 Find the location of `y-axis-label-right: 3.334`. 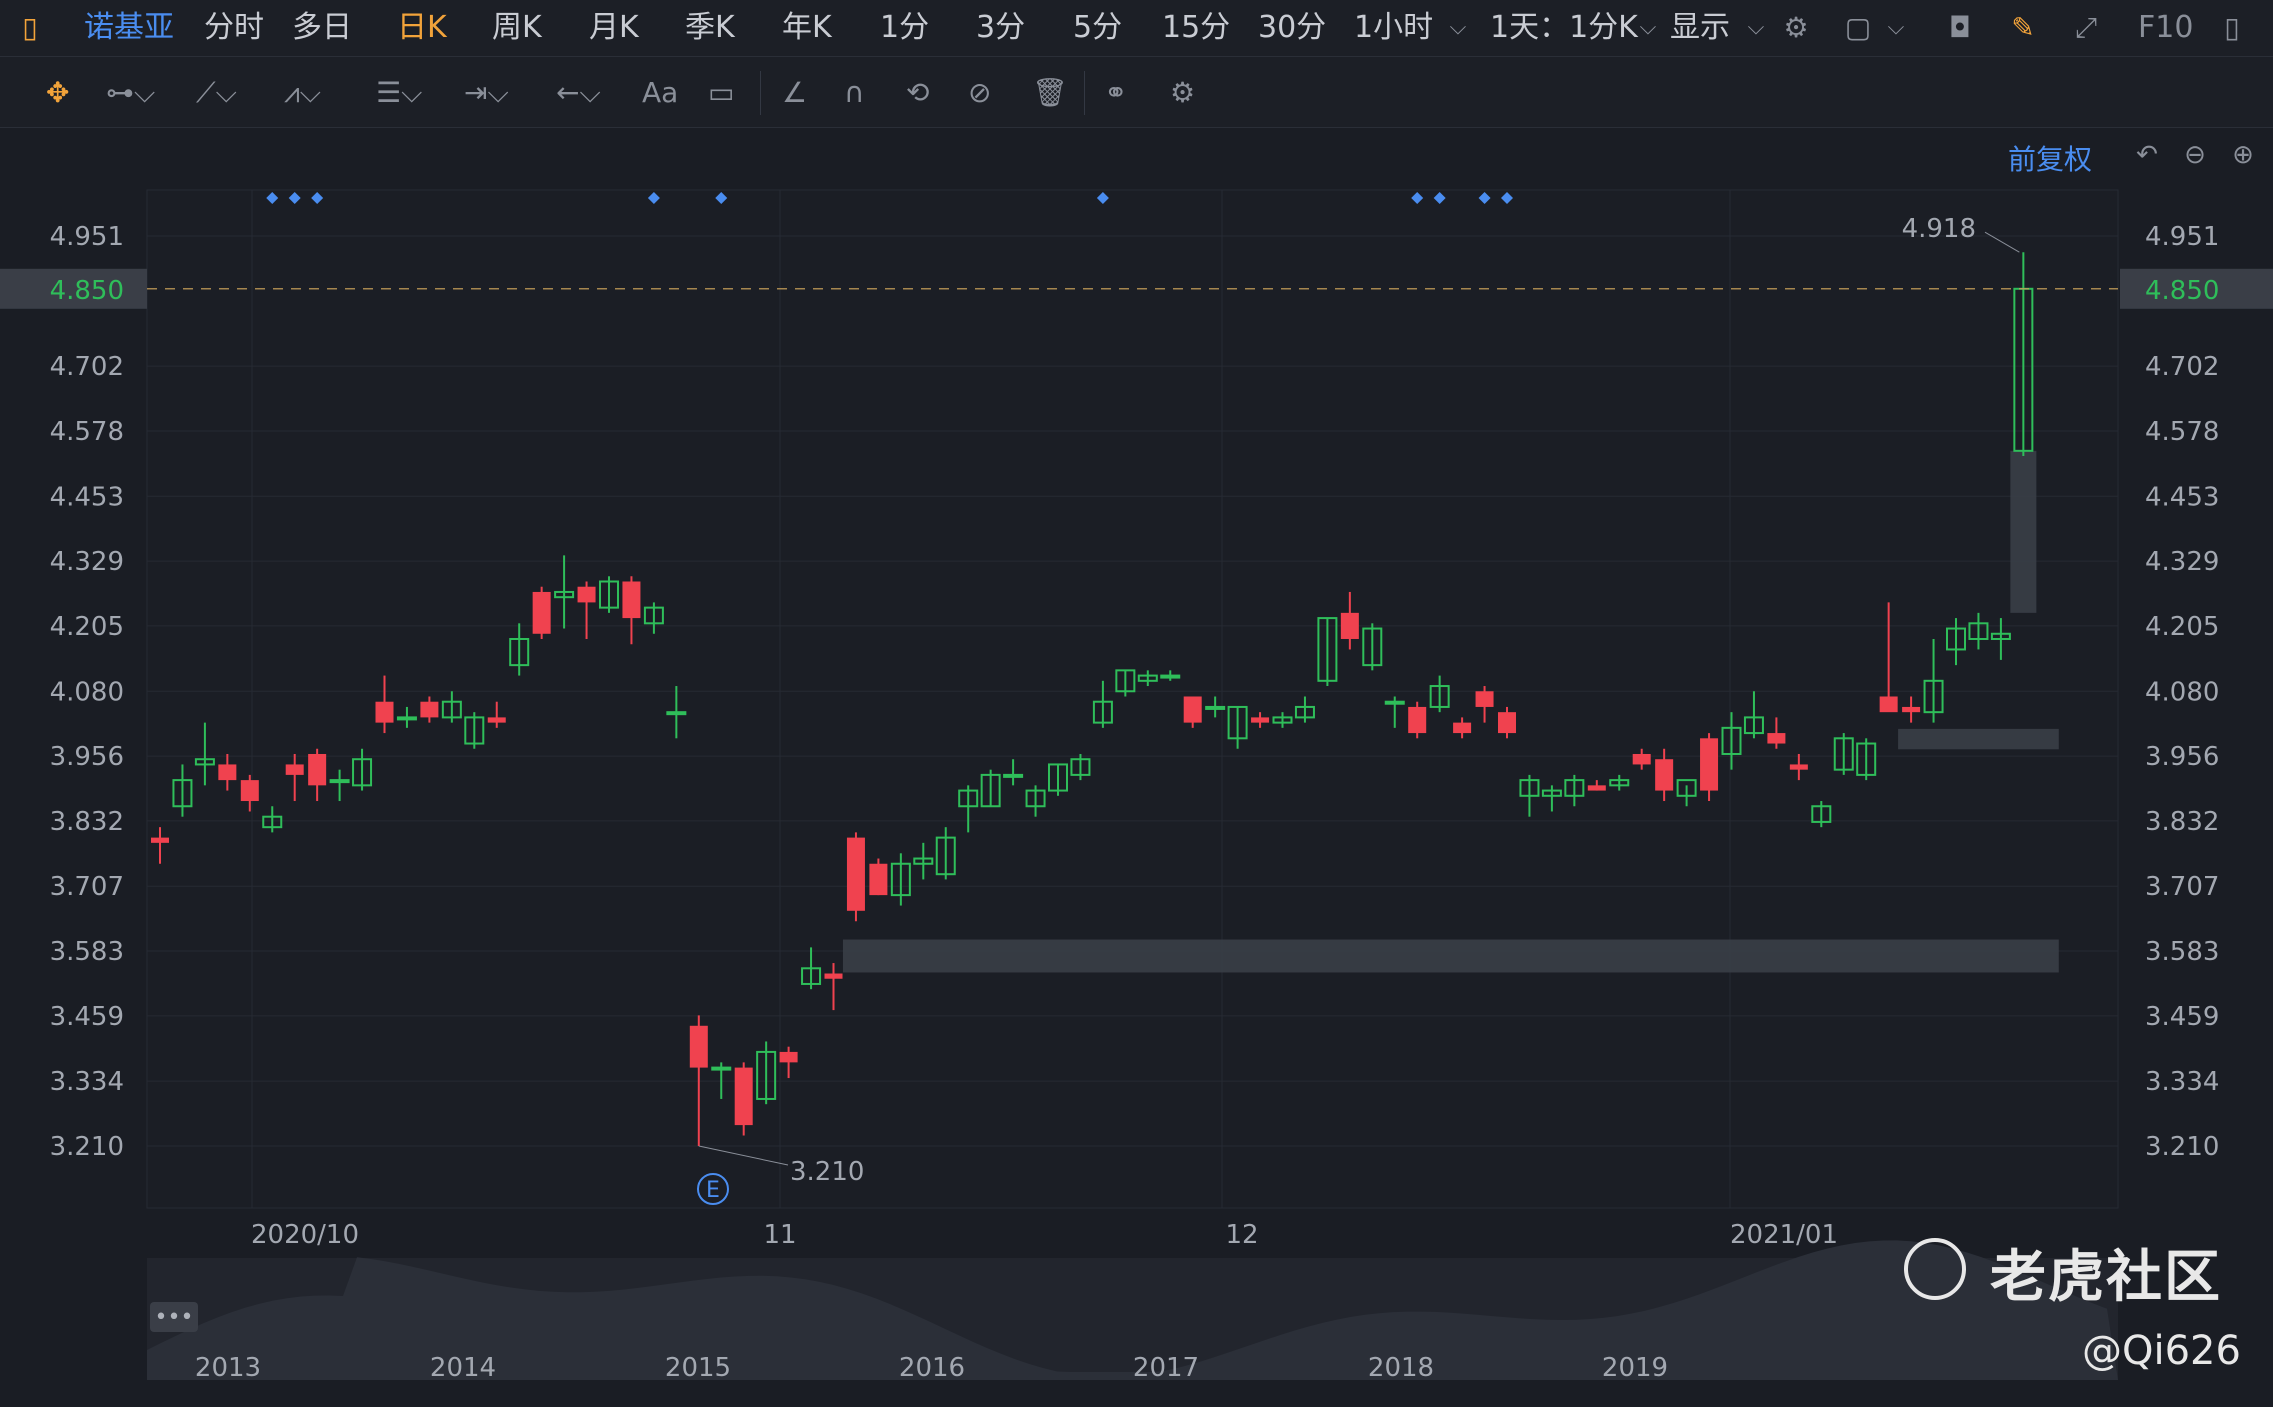

y-axis-label-right: 3.334 is located at coordinates (2182, 1082).